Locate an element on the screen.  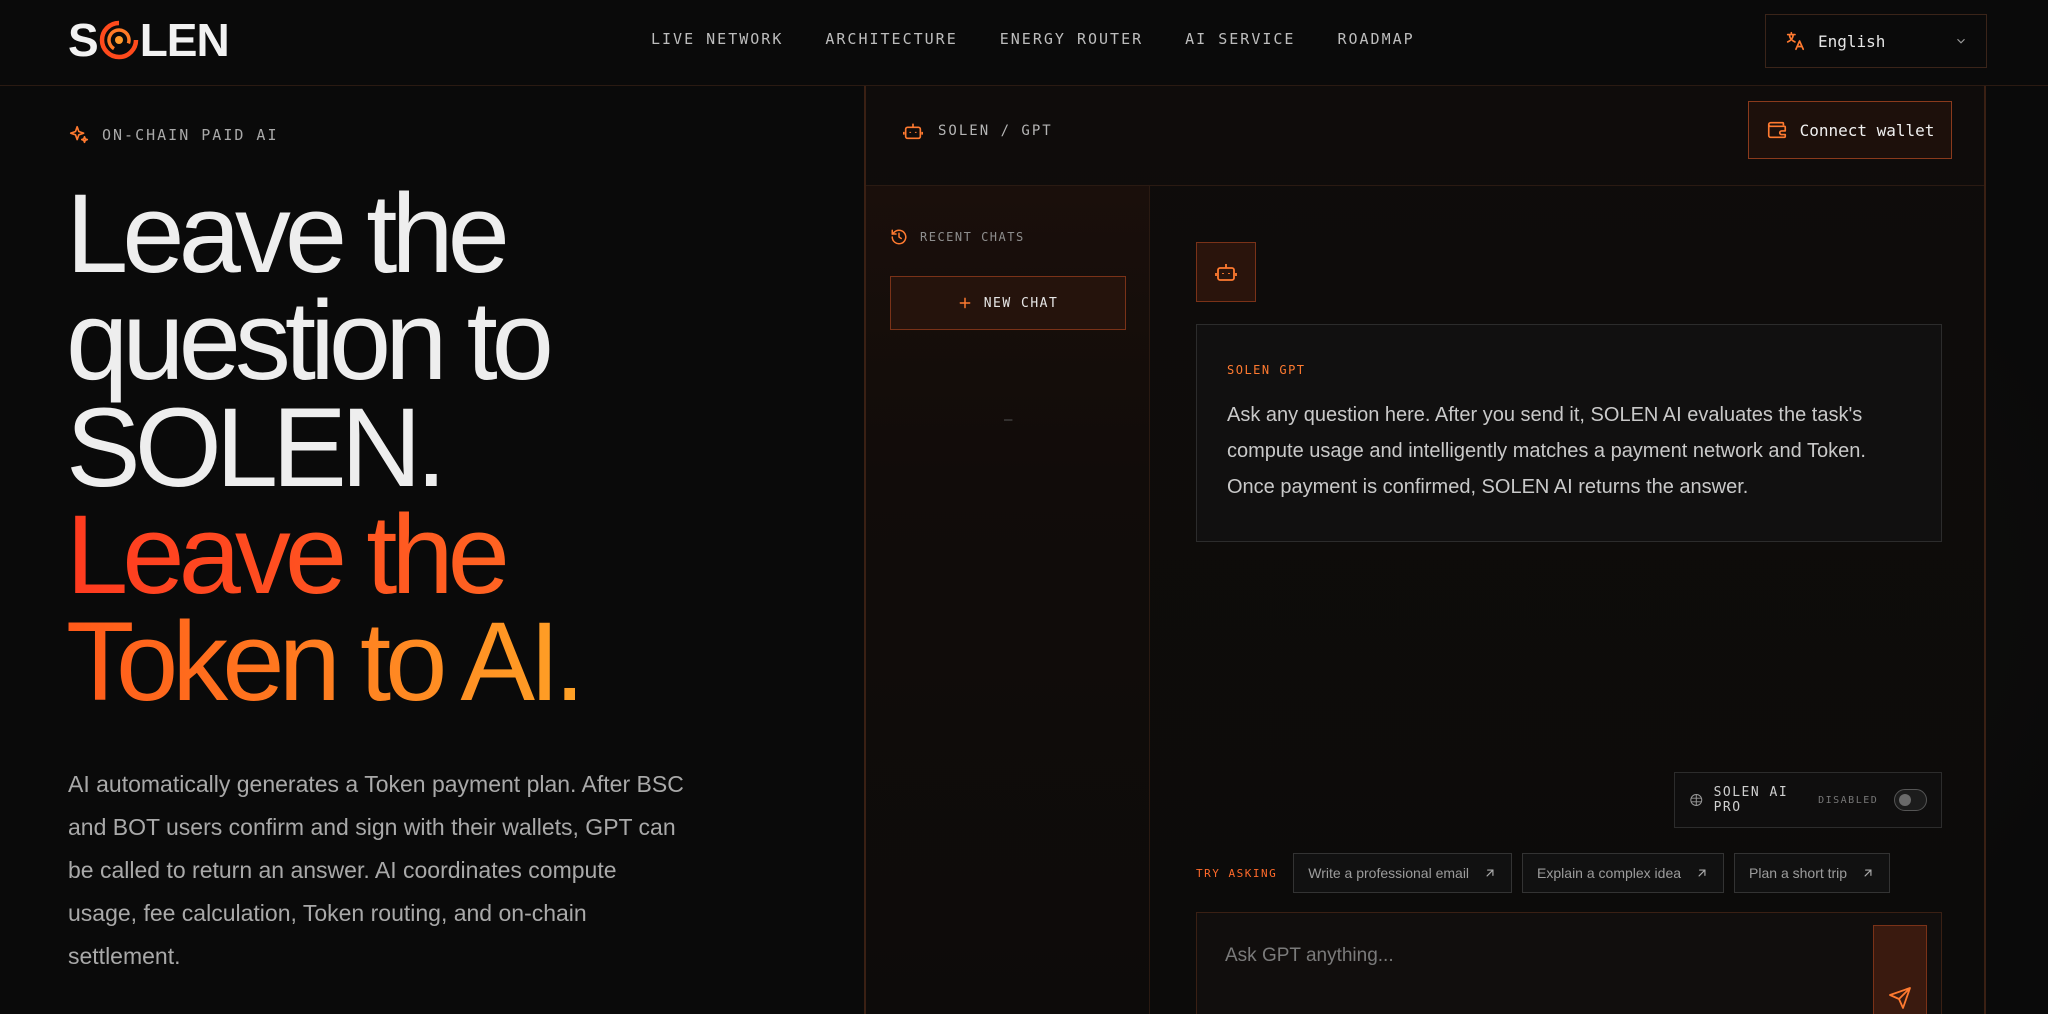
translate-icon is located at coordinates (1795, 41).